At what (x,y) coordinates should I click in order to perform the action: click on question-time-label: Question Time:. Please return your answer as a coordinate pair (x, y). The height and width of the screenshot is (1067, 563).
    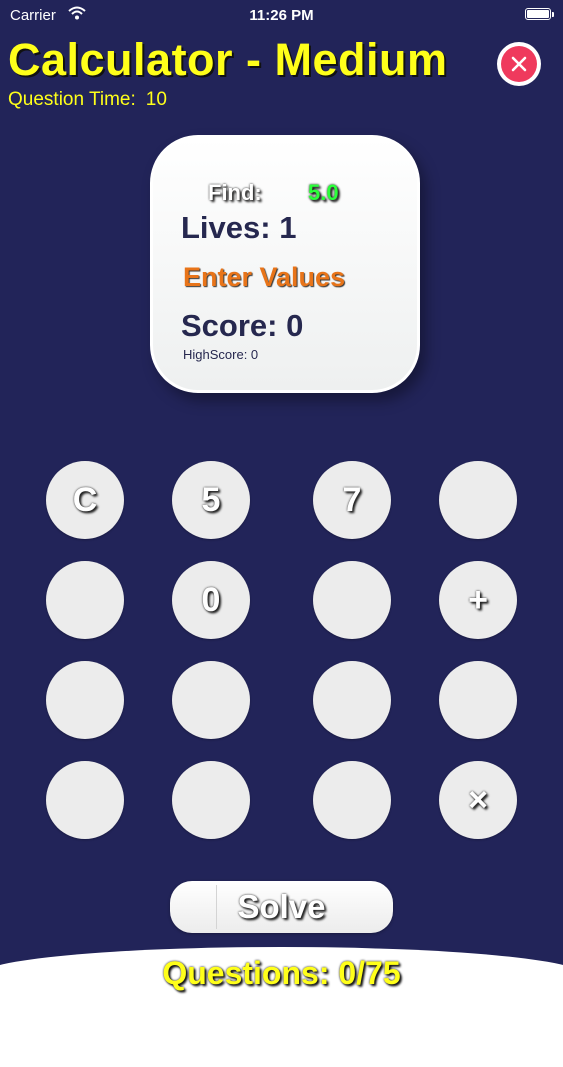
    Looking at the image, I should click on (72, 99).